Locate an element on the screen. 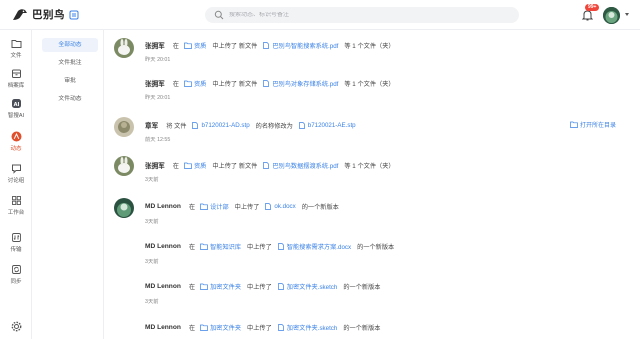  file-link: 巴别鸟对象存储系统.pdf is located at coordinates (300, 83).